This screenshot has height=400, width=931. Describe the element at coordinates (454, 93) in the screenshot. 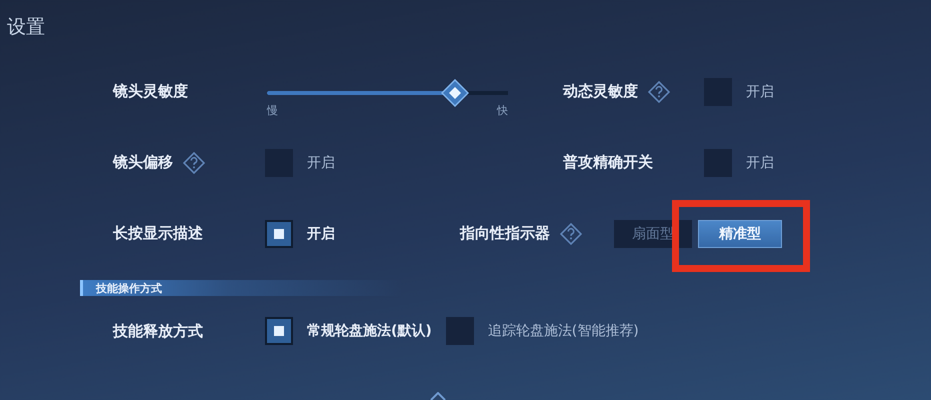

I see `slider-thumb` at that location.